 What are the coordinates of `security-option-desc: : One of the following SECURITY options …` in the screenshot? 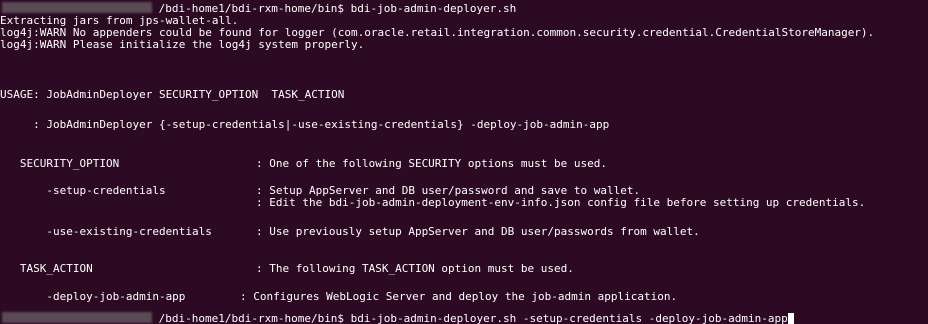 It's located at (431, 163).